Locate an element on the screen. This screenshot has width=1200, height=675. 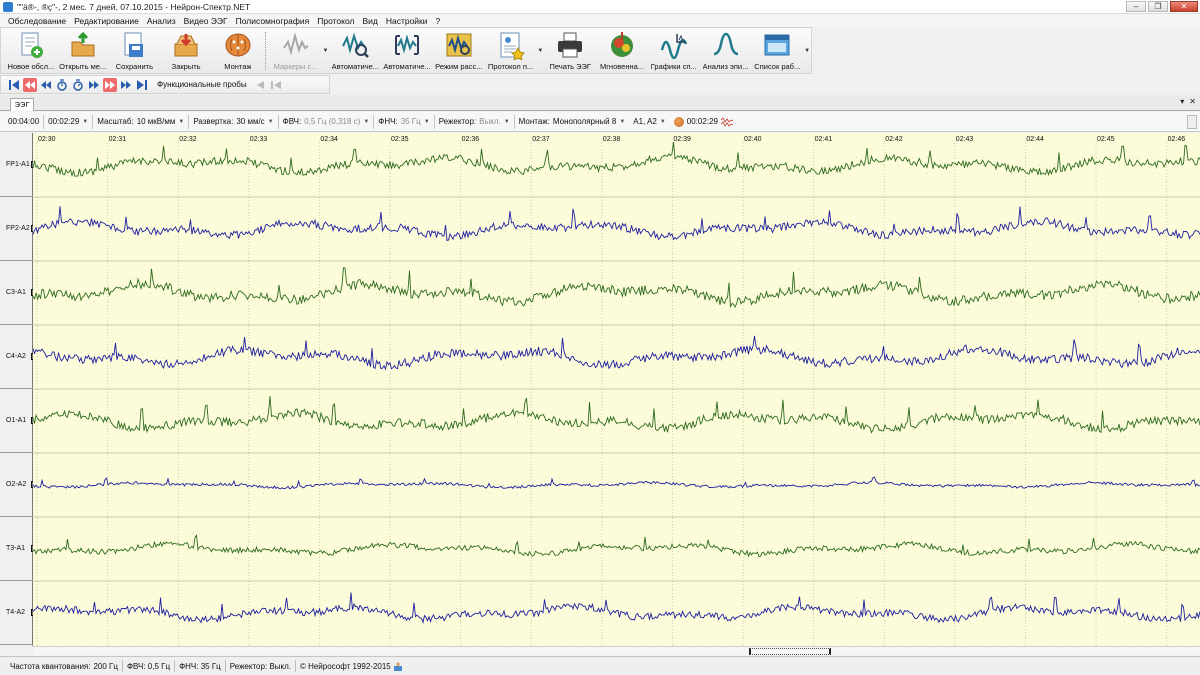
reference-select: A1, A2 ▼ is located at coordinates (649, 121).